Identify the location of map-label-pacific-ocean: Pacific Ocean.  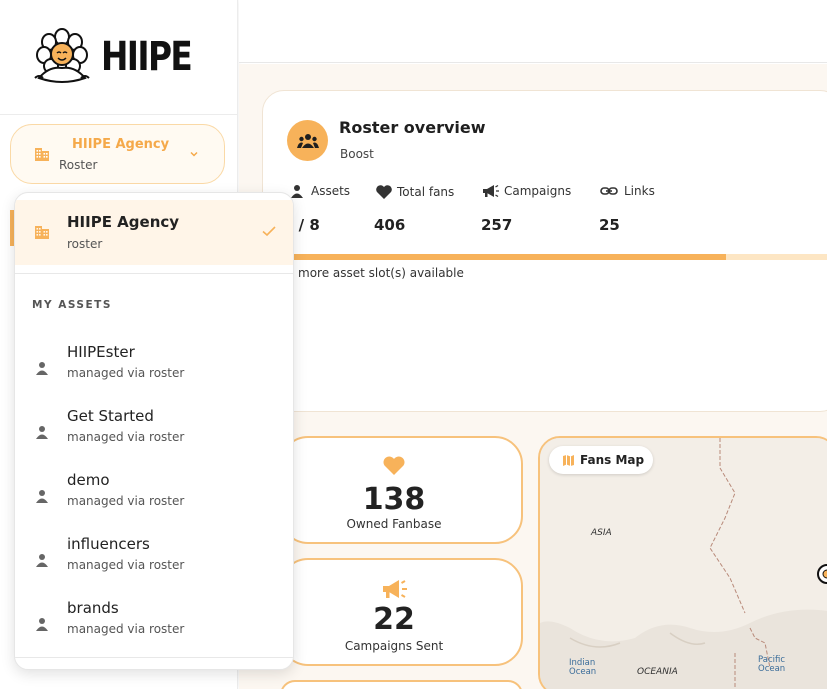
(771, 665).